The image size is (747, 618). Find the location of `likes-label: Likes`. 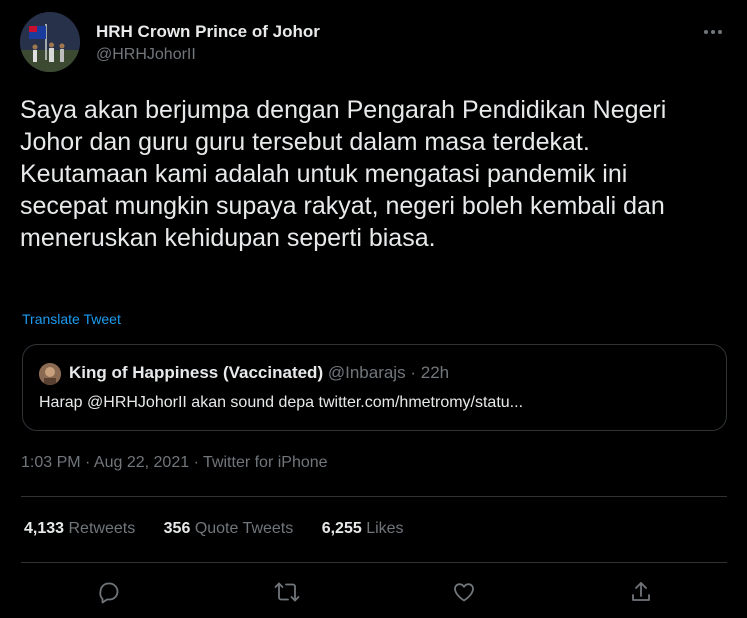

likes-label: Likes is located at coordinates (385, 528).